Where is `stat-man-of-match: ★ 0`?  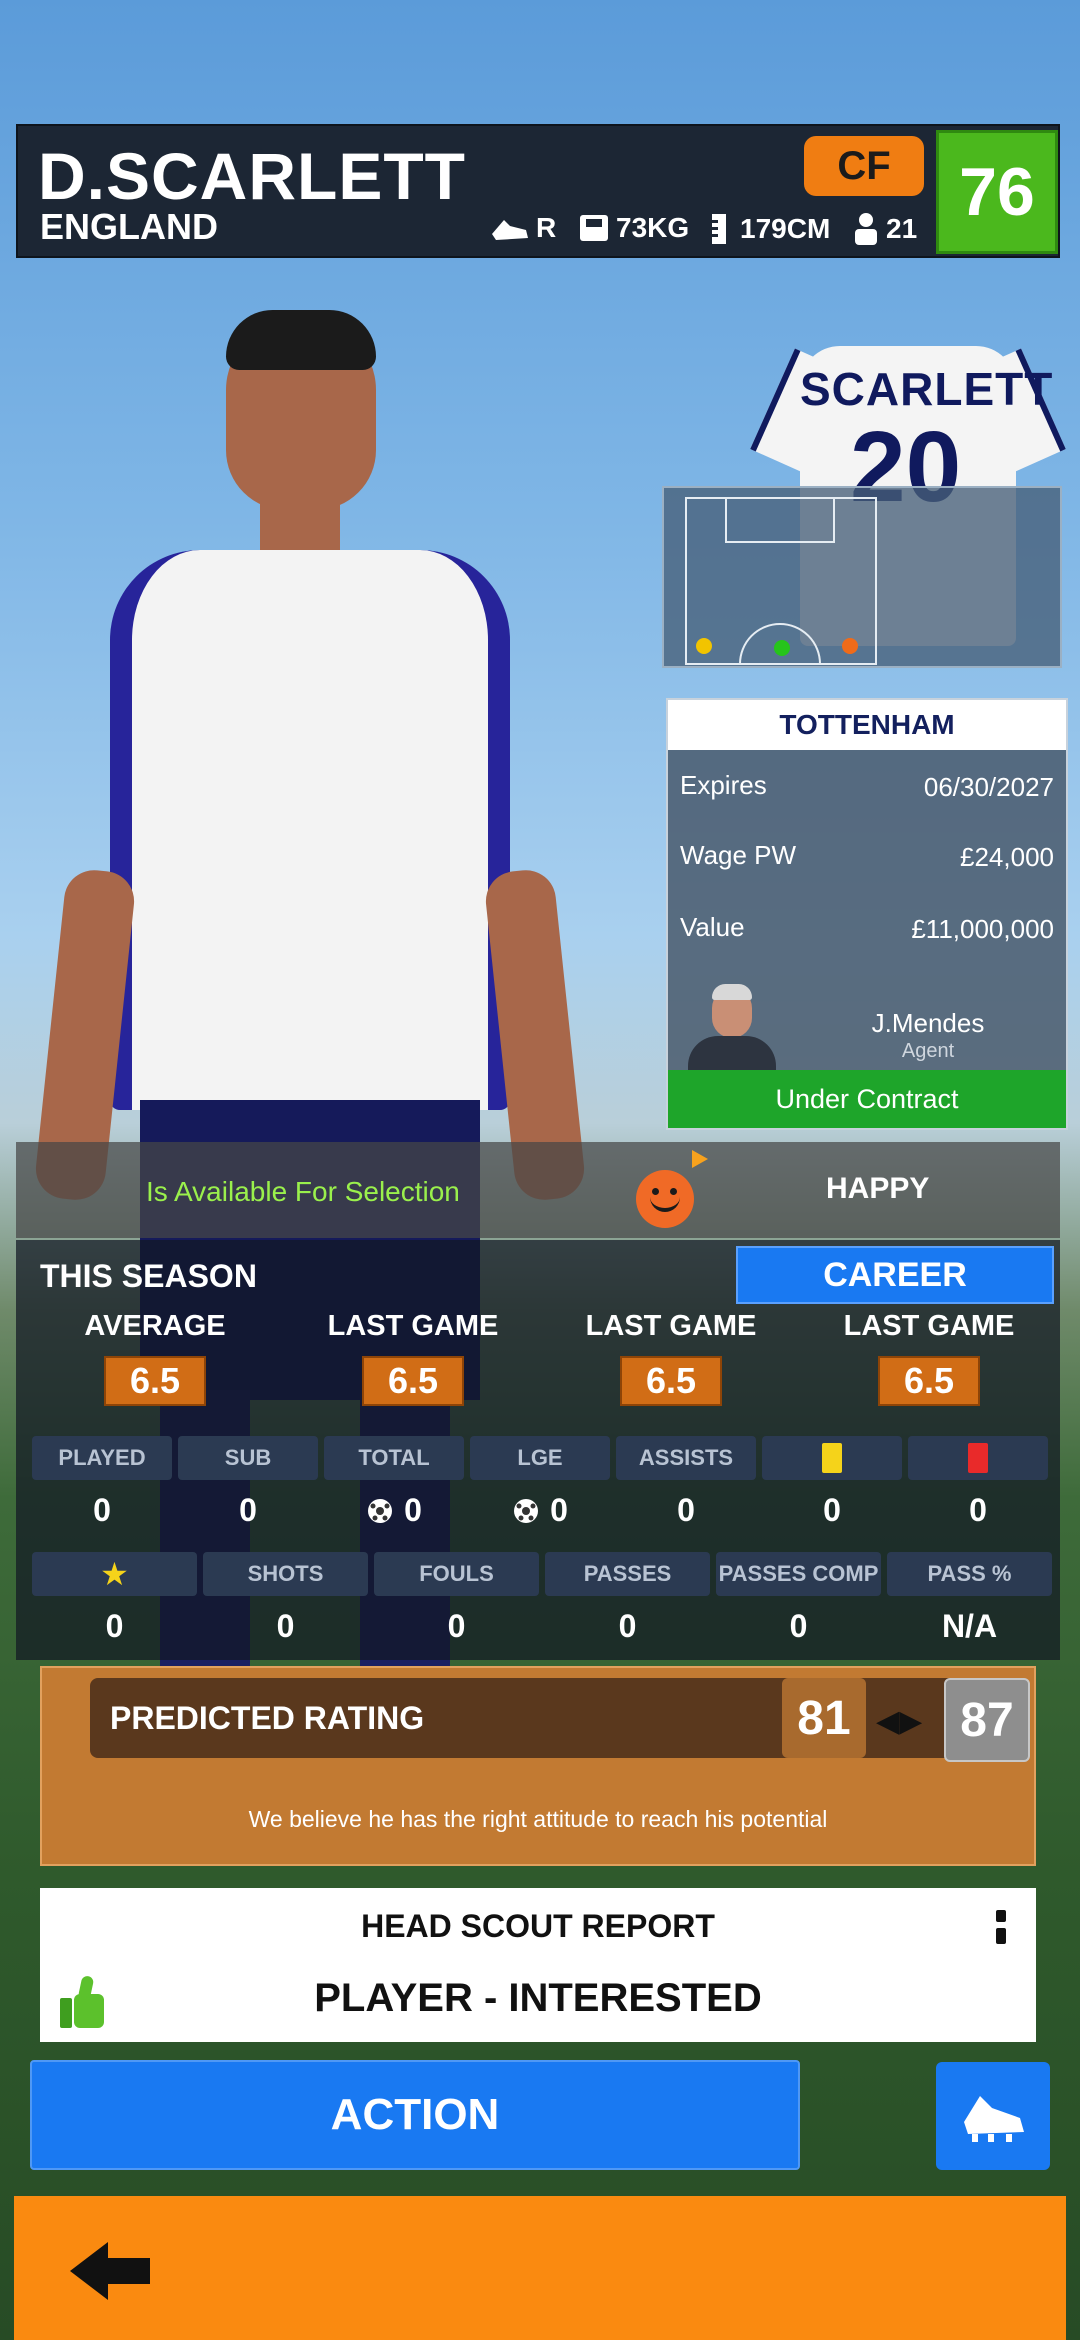 stat-man-of-match: ★ 0 is located at coordinates (114, 1607).